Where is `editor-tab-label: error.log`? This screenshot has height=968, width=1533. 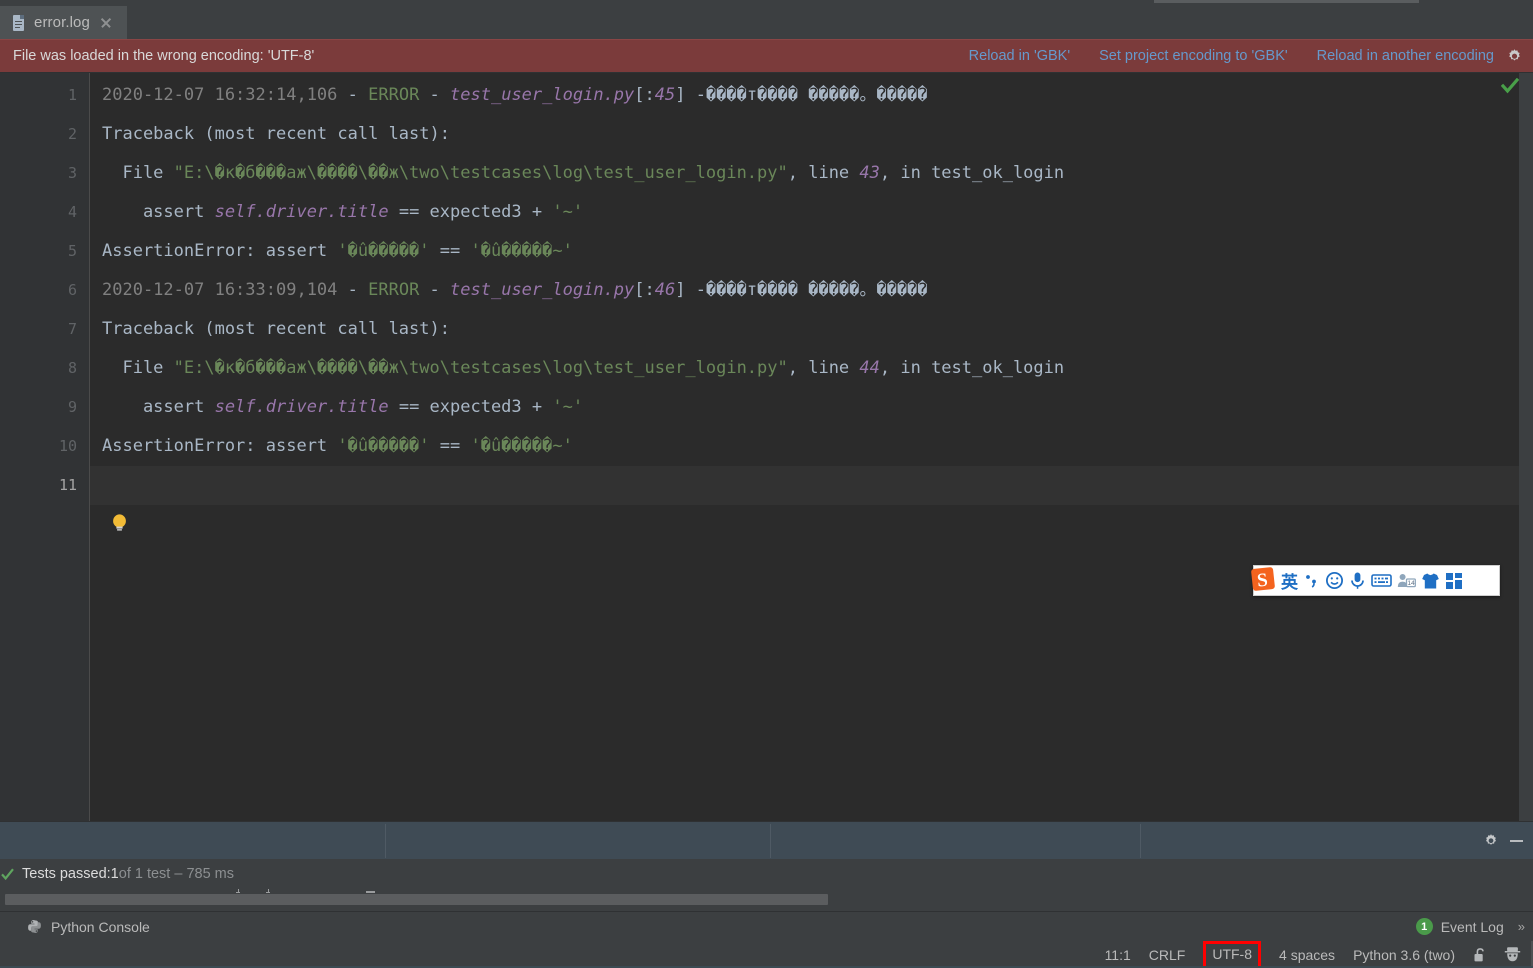
editor-tab-label: error.log is located at coordinates (62, 22).